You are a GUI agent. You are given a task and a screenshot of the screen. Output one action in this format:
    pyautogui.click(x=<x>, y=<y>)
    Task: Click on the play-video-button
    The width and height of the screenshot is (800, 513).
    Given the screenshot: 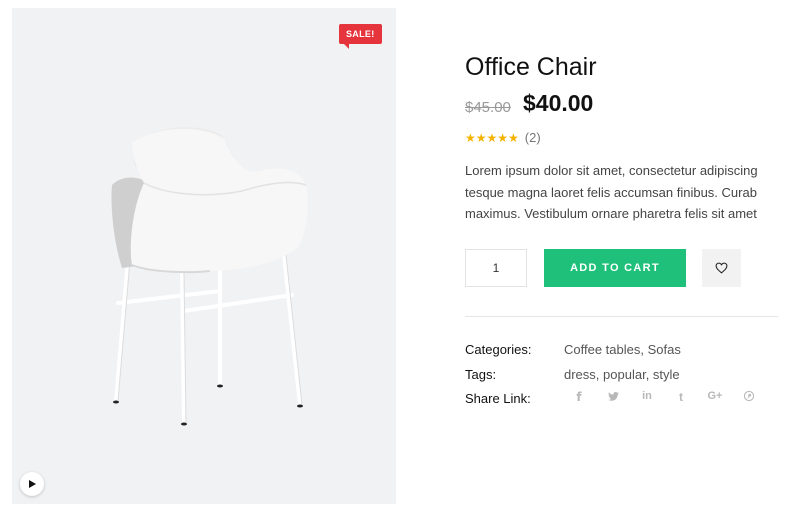 What is the action you would take?
    pyautogui.click(x=32, y=484)
    